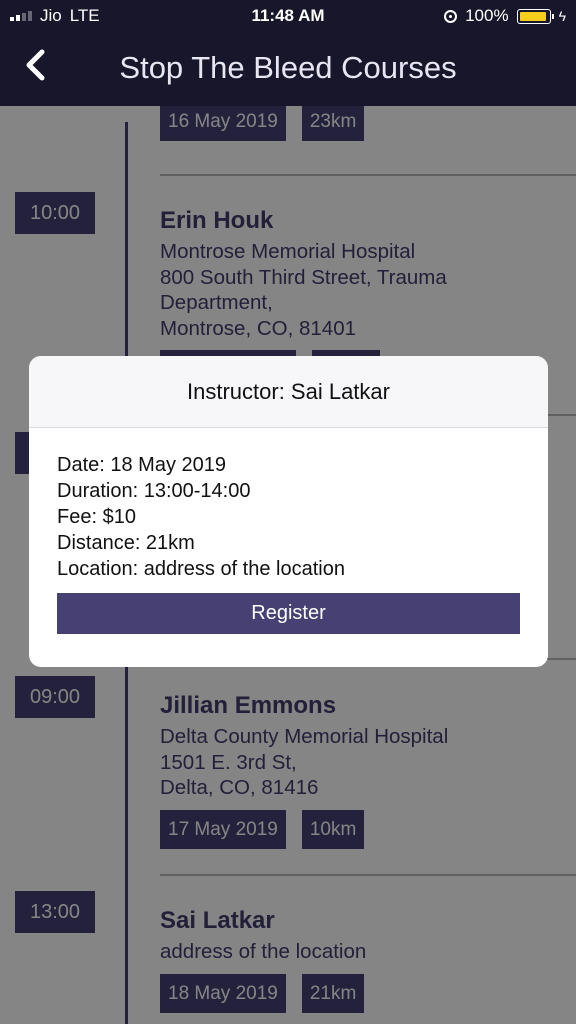 The width and height of the screenshot is (576, 1024). What do you see at coordinates (201, 569) in the screenshot?
I see `course-location: Location: address of the location` at bounding box center [201, 569].